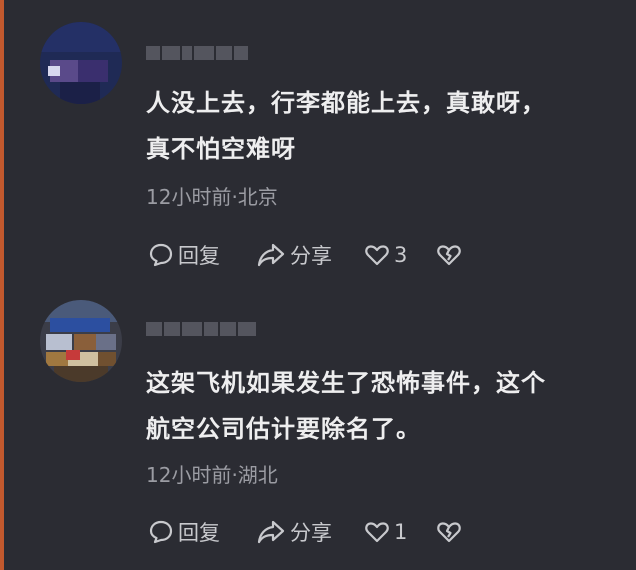  I want to click on comment-meta: 12小时前·湖北, so click(212, 475).